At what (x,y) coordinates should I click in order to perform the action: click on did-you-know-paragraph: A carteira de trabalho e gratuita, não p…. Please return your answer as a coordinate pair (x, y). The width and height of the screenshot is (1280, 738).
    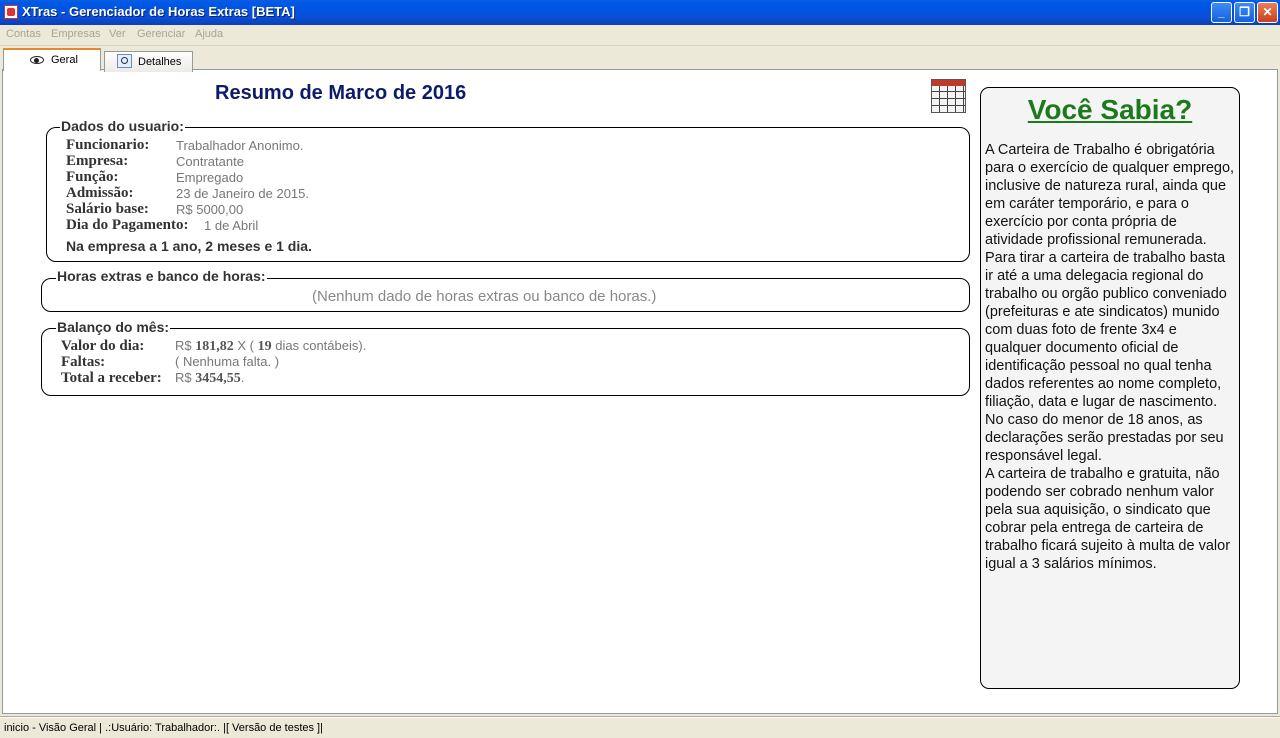
    Looking at the image, I should click on (1108, 519).